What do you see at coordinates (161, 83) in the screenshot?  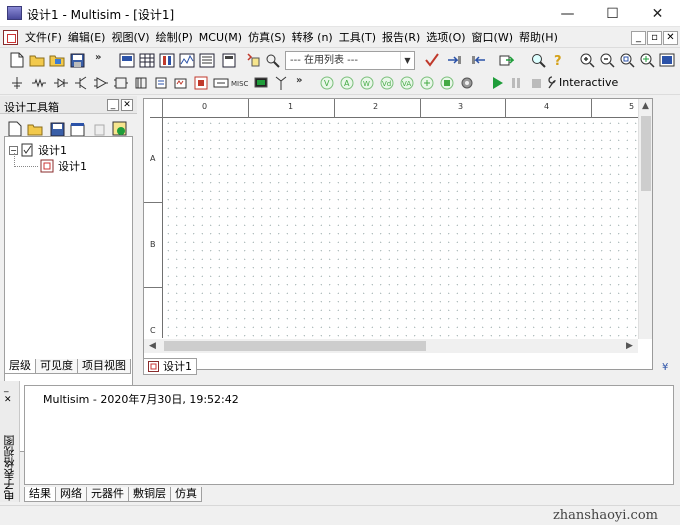 I see `misc-digital-icon` at bounding box center [161, 83].